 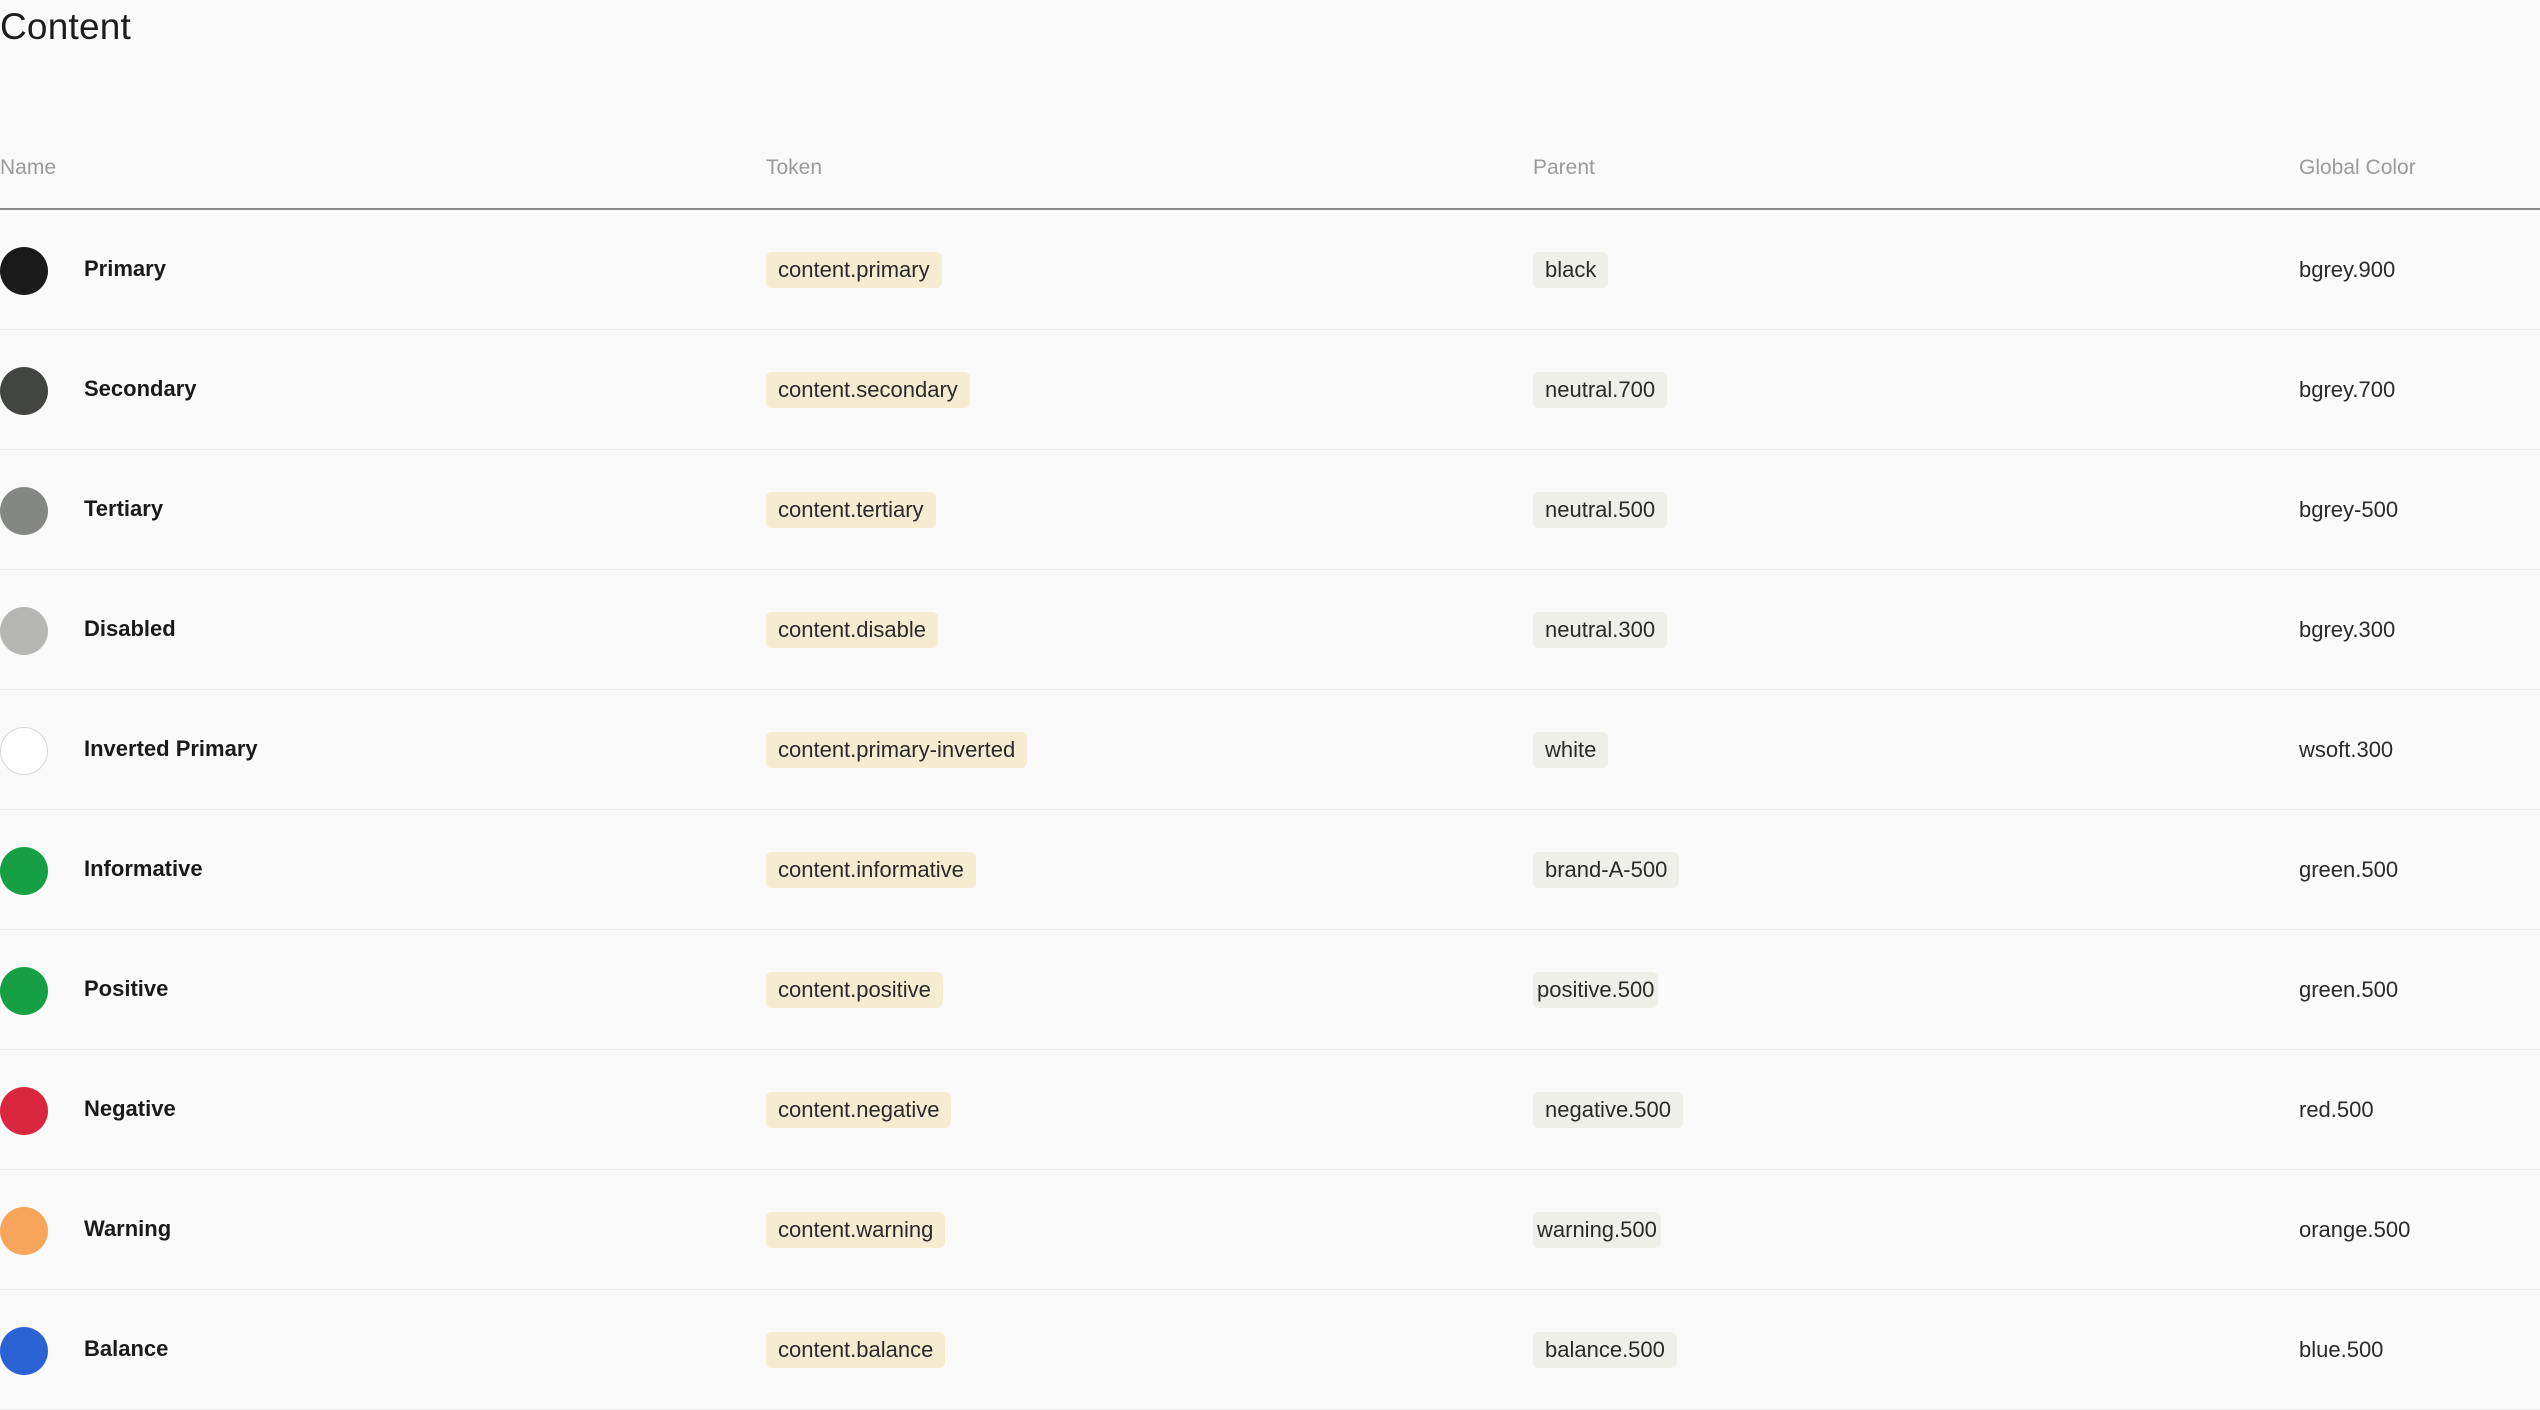 What do you see at coordinates (854, 990) in the screenshot?
I see `token-chip: content.positive` at bounding box center [854, 990].